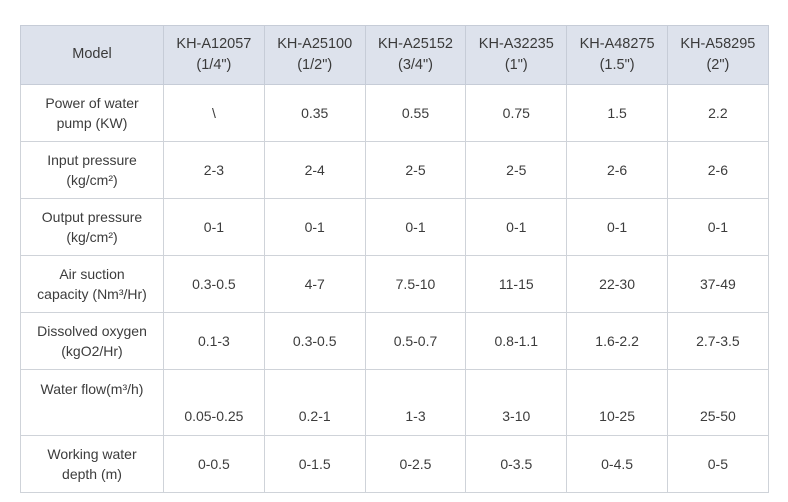 Image resolution: width=788 pixels, height=502 pixels. I want to click on cell-value: 37-49, so click(717, 284).